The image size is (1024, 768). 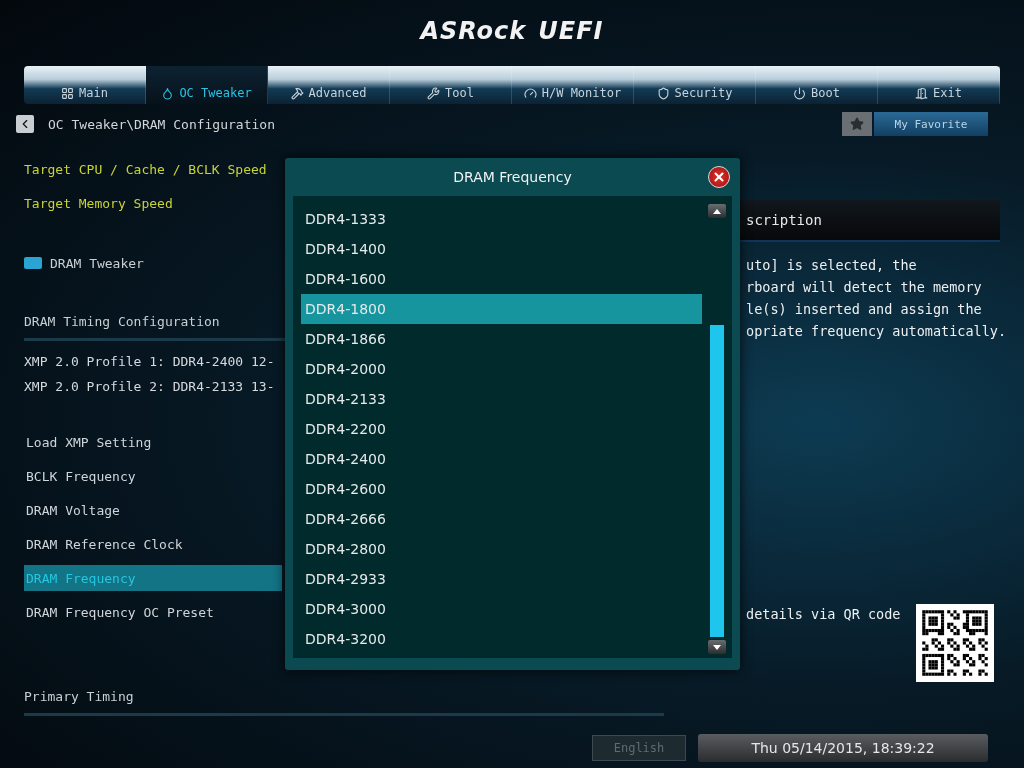 I want to click on frequency-option: DDR4-3000, so click(x=501, y=609).